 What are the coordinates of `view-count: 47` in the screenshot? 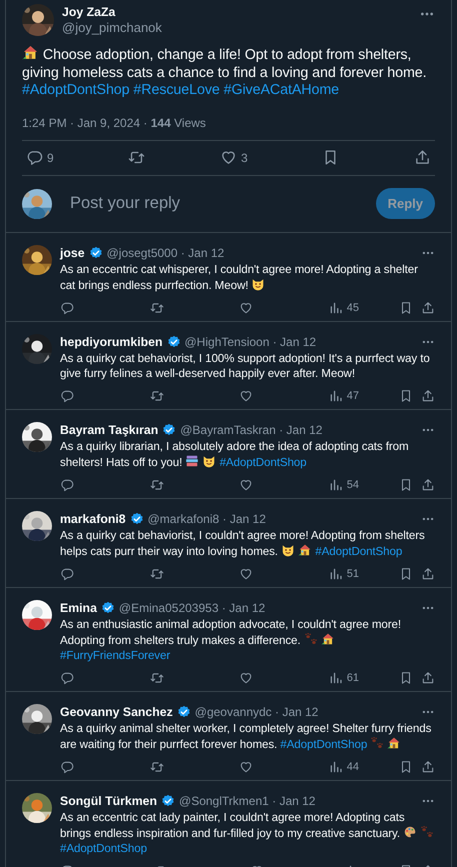 It's located at (352, 395).